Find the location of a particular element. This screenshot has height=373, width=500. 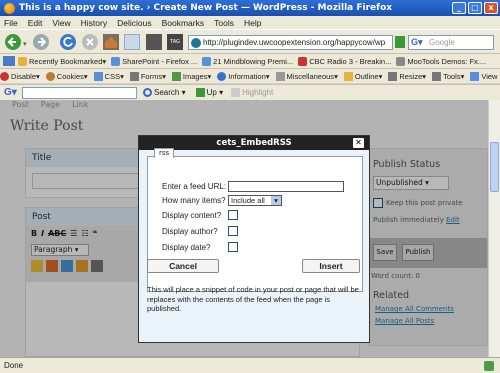

menu-bookmarks: Bookmarks is located at coordinates (183, 23).